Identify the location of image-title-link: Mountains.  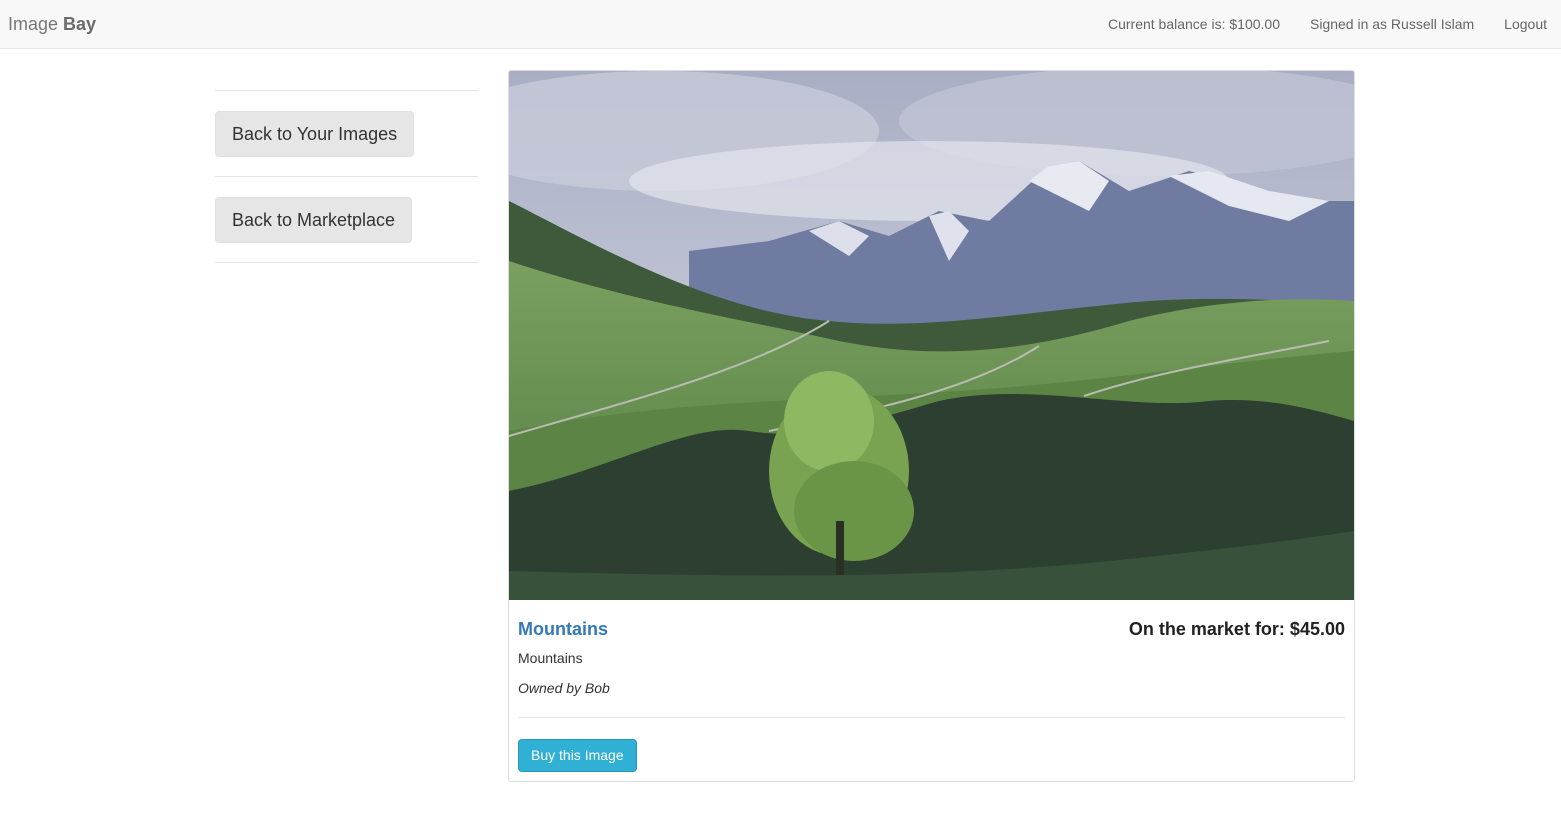
(563, 629).